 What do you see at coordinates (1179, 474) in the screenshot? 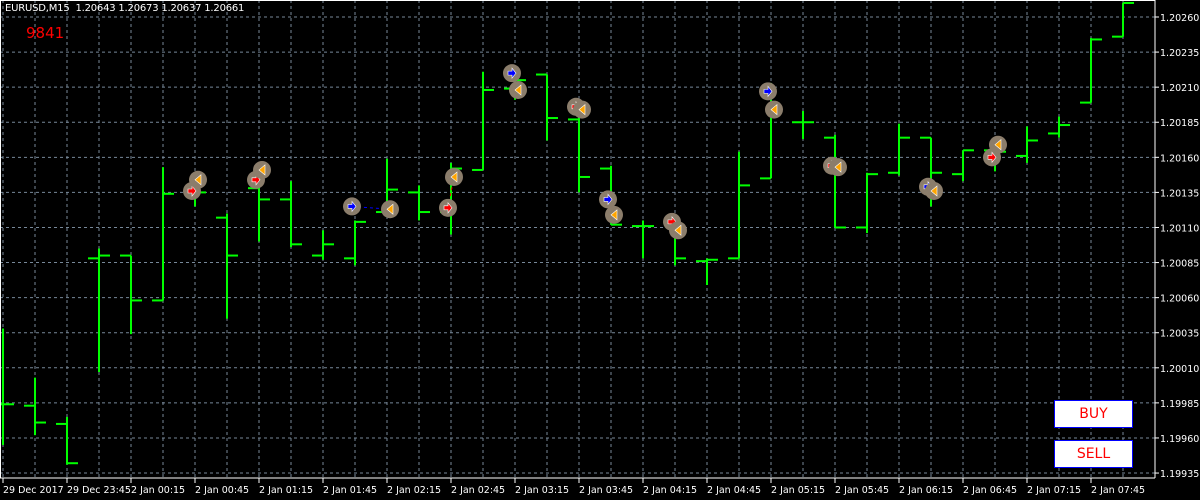
I see `y-tick-label: 1.19935` at bounding box center [1179, 474].